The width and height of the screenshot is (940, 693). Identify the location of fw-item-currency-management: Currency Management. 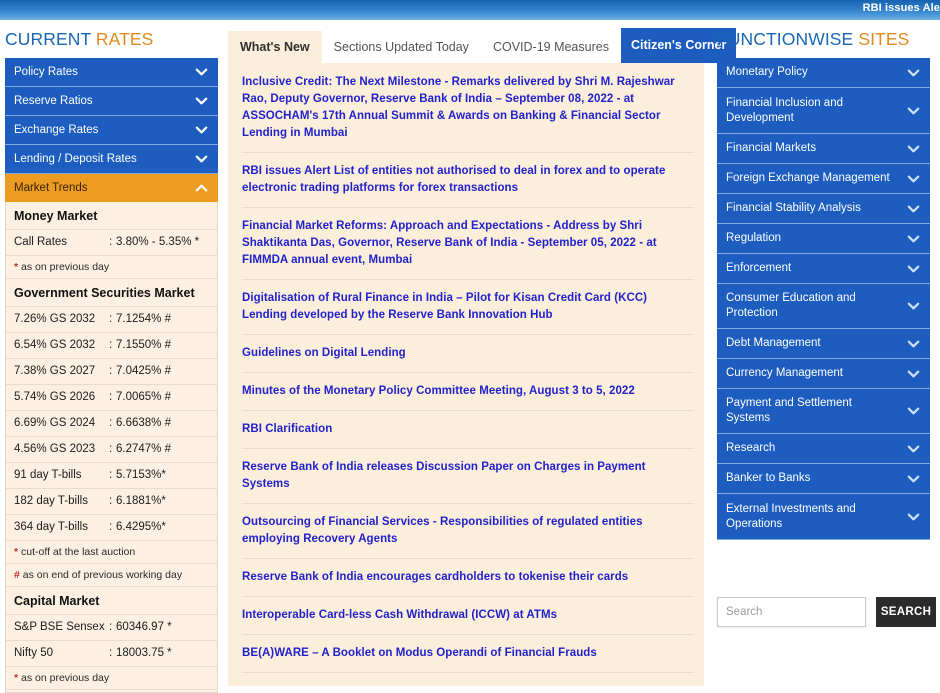
(823, 374).